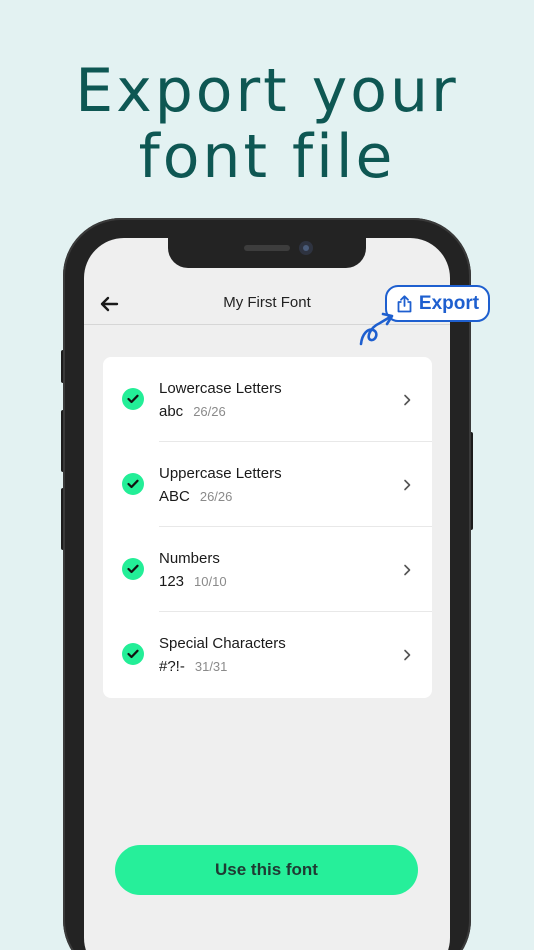 The image size is (534, 950). Describe the element at coordinates (267, 302) in the screenshot. I see `page-title: My First Font` at that location.